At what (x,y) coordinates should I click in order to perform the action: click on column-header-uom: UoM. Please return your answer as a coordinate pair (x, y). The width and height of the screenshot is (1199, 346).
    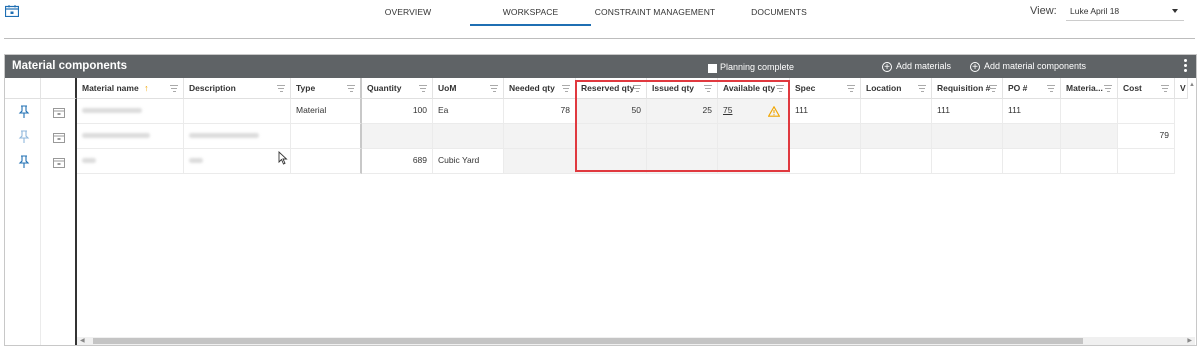
    Looking at the image, I should click on (468, 88).